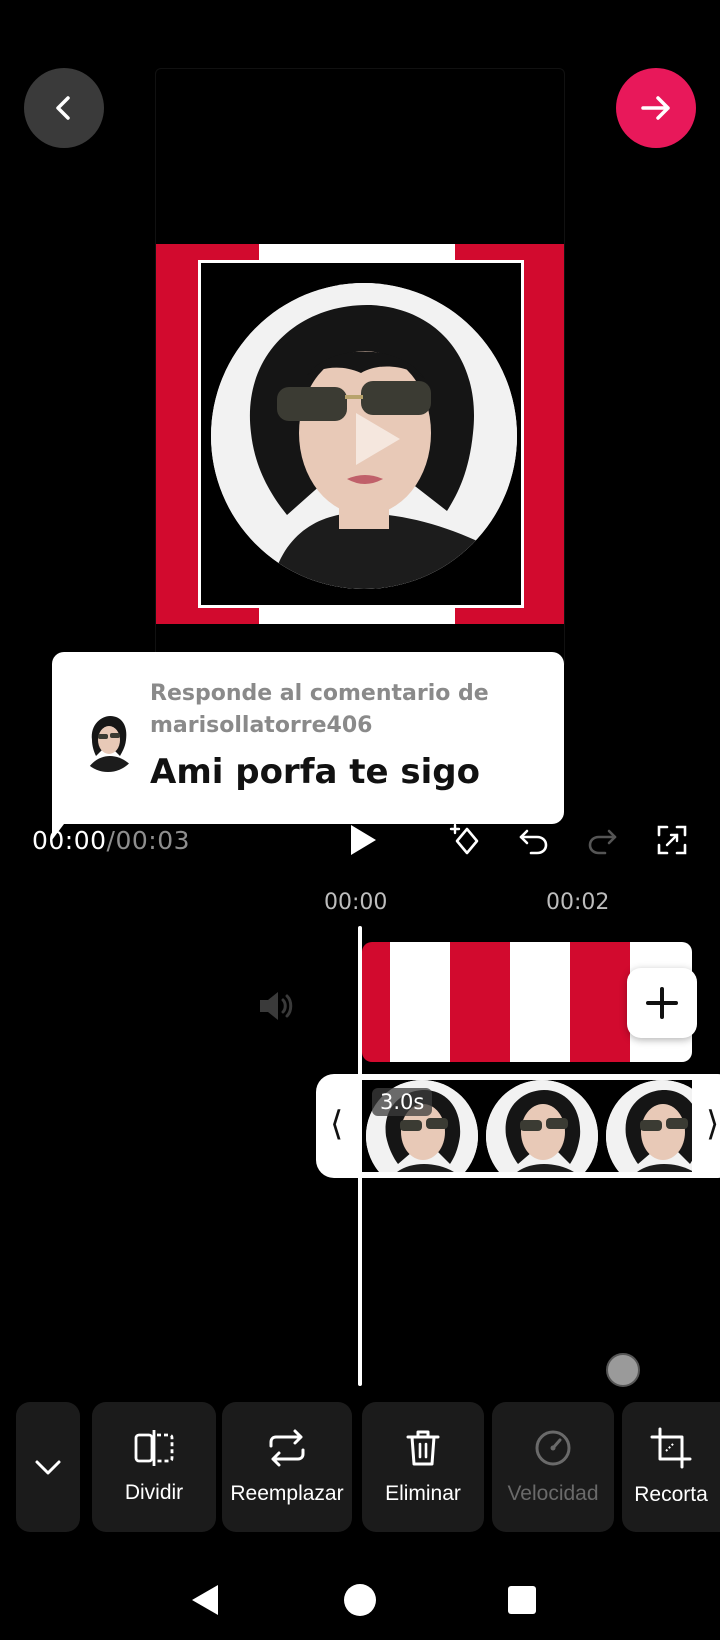  What do you see at coordinates (712, 1124) in the screenshot?
I see `clip-trim-right-handle: ⟩` at bounding box center [712, 1124].